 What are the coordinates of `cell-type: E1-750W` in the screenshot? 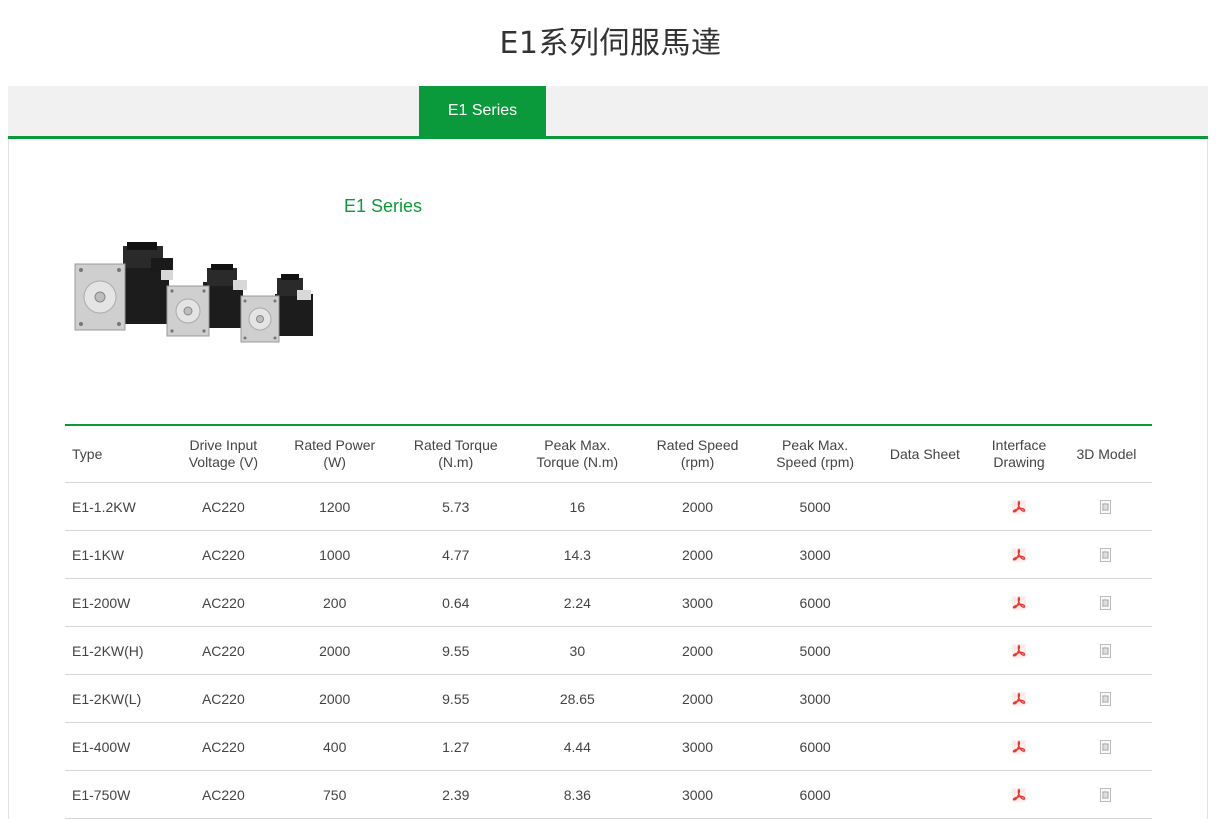 It's located at (118, 794).